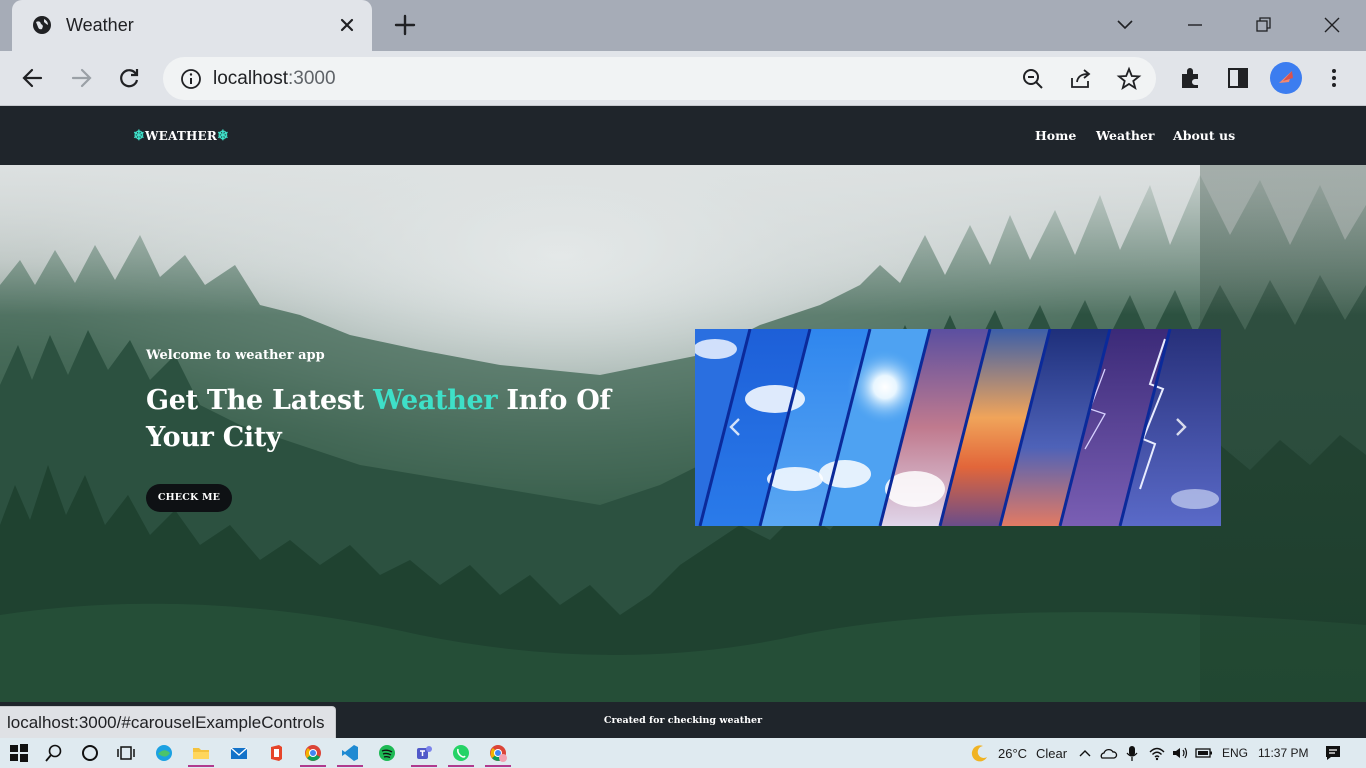 The height and width of the screenshot is (768, 1366). I want to click on tray-chevron-up-icon, so click(1085, 753).